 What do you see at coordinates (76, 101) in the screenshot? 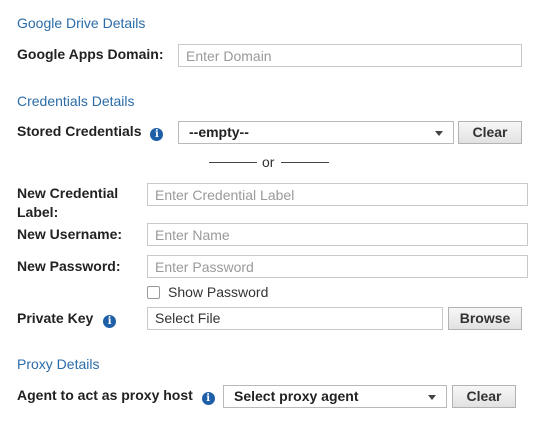
I see `credentials-section-title: Credentials Details` at bounding box center [76, 101].